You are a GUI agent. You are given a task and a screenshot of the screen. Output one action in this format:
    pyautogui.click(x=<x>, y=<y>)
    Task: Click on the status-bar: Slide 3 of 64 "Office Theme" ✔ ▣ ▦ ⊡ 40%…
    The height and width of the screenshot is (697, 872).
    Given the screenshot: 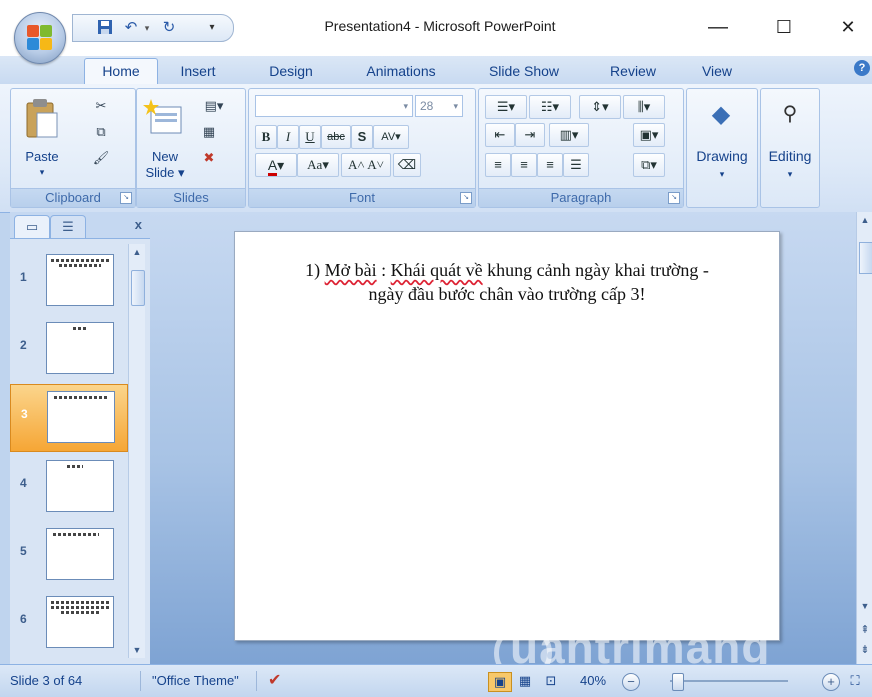 What is the action you would take?
    pyautogui.click(x=436, y=680)
    